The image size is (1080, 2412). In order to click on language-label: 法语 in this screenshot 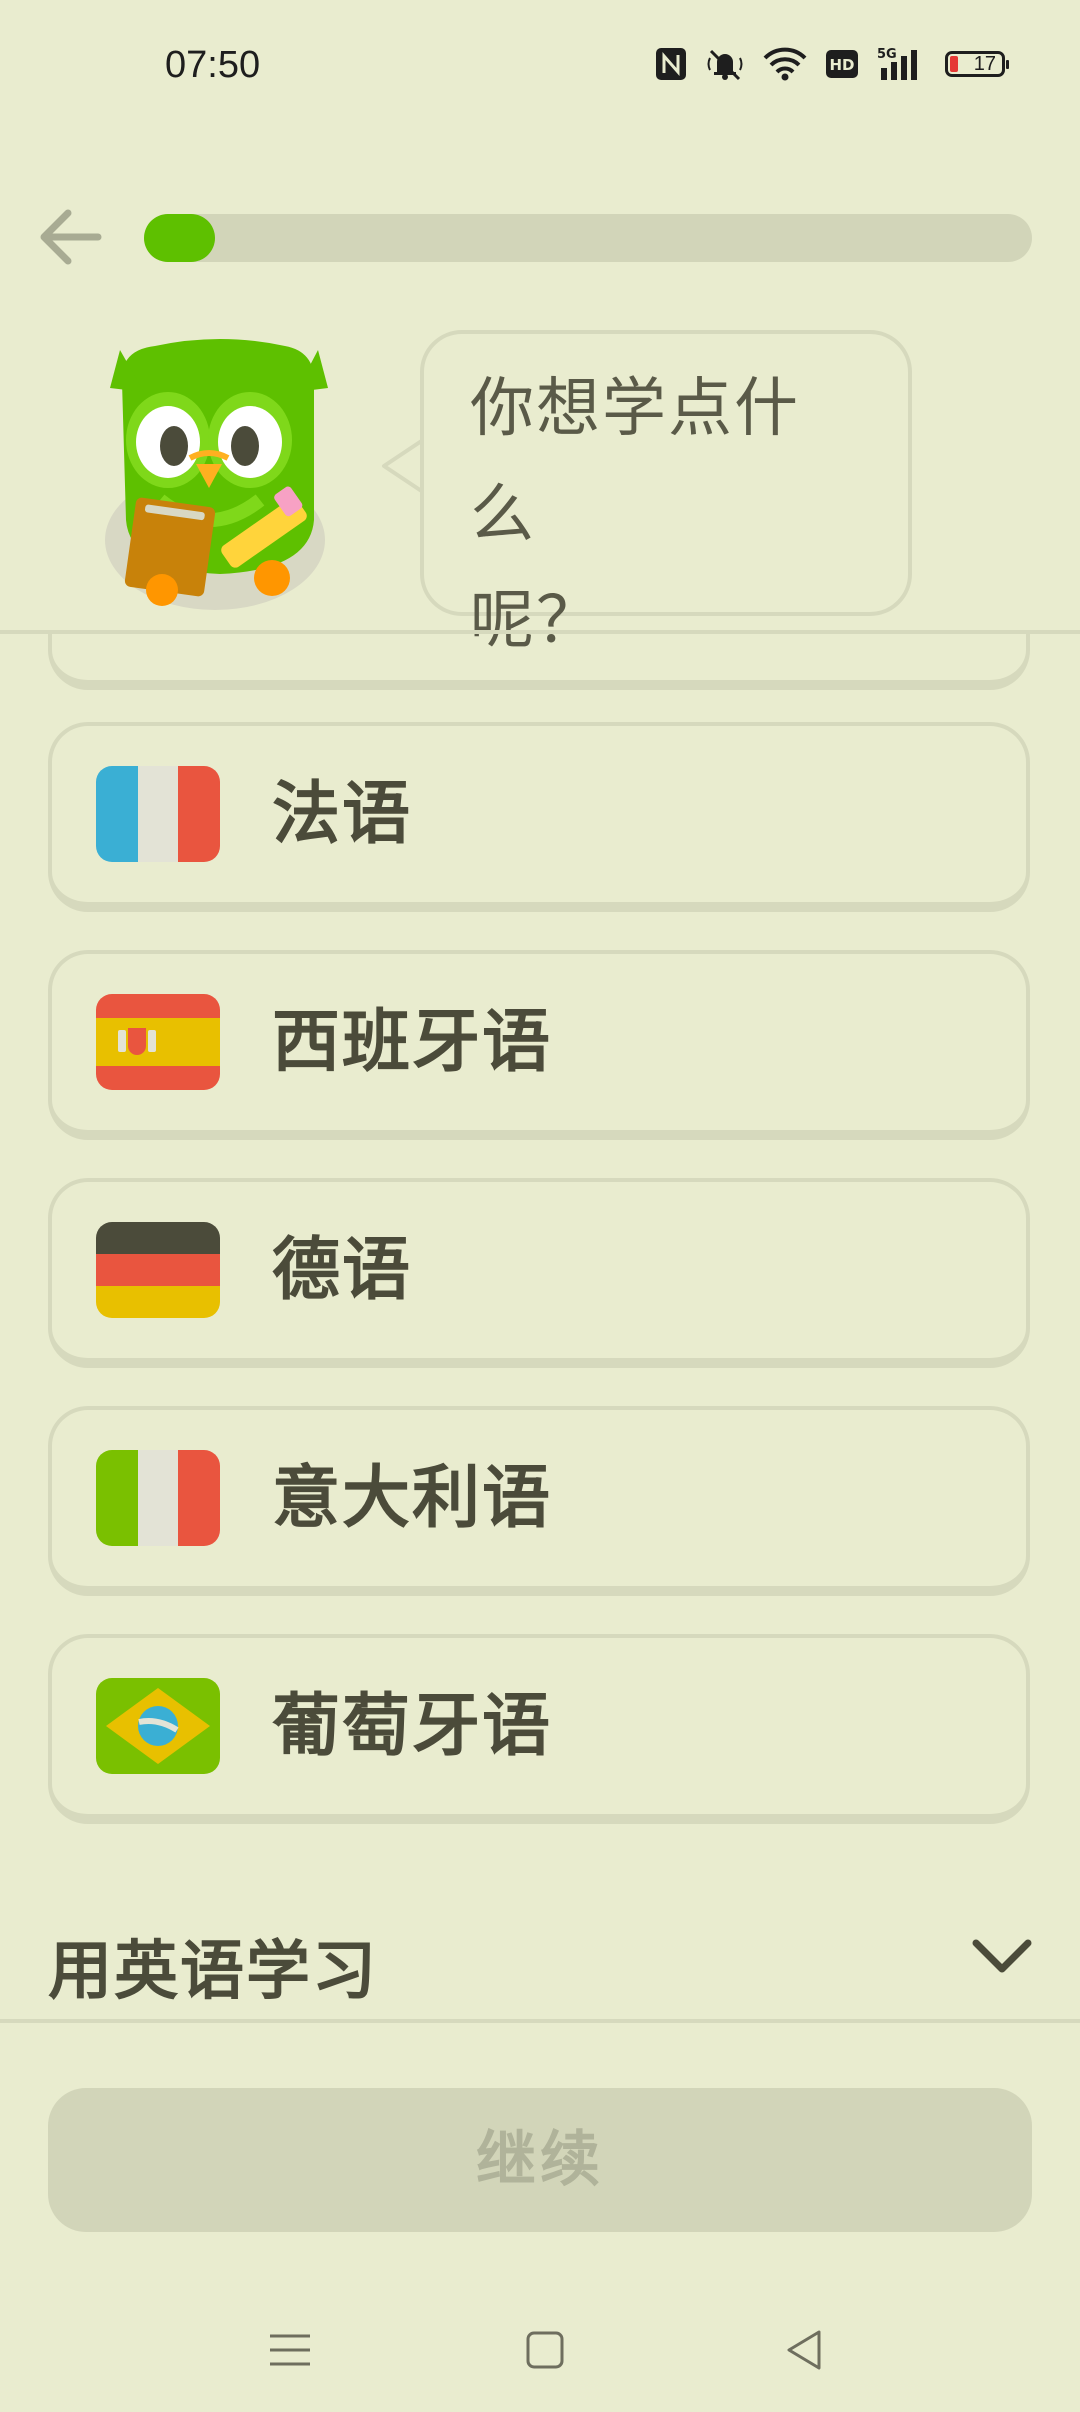, I will do `click(342, 814)`.